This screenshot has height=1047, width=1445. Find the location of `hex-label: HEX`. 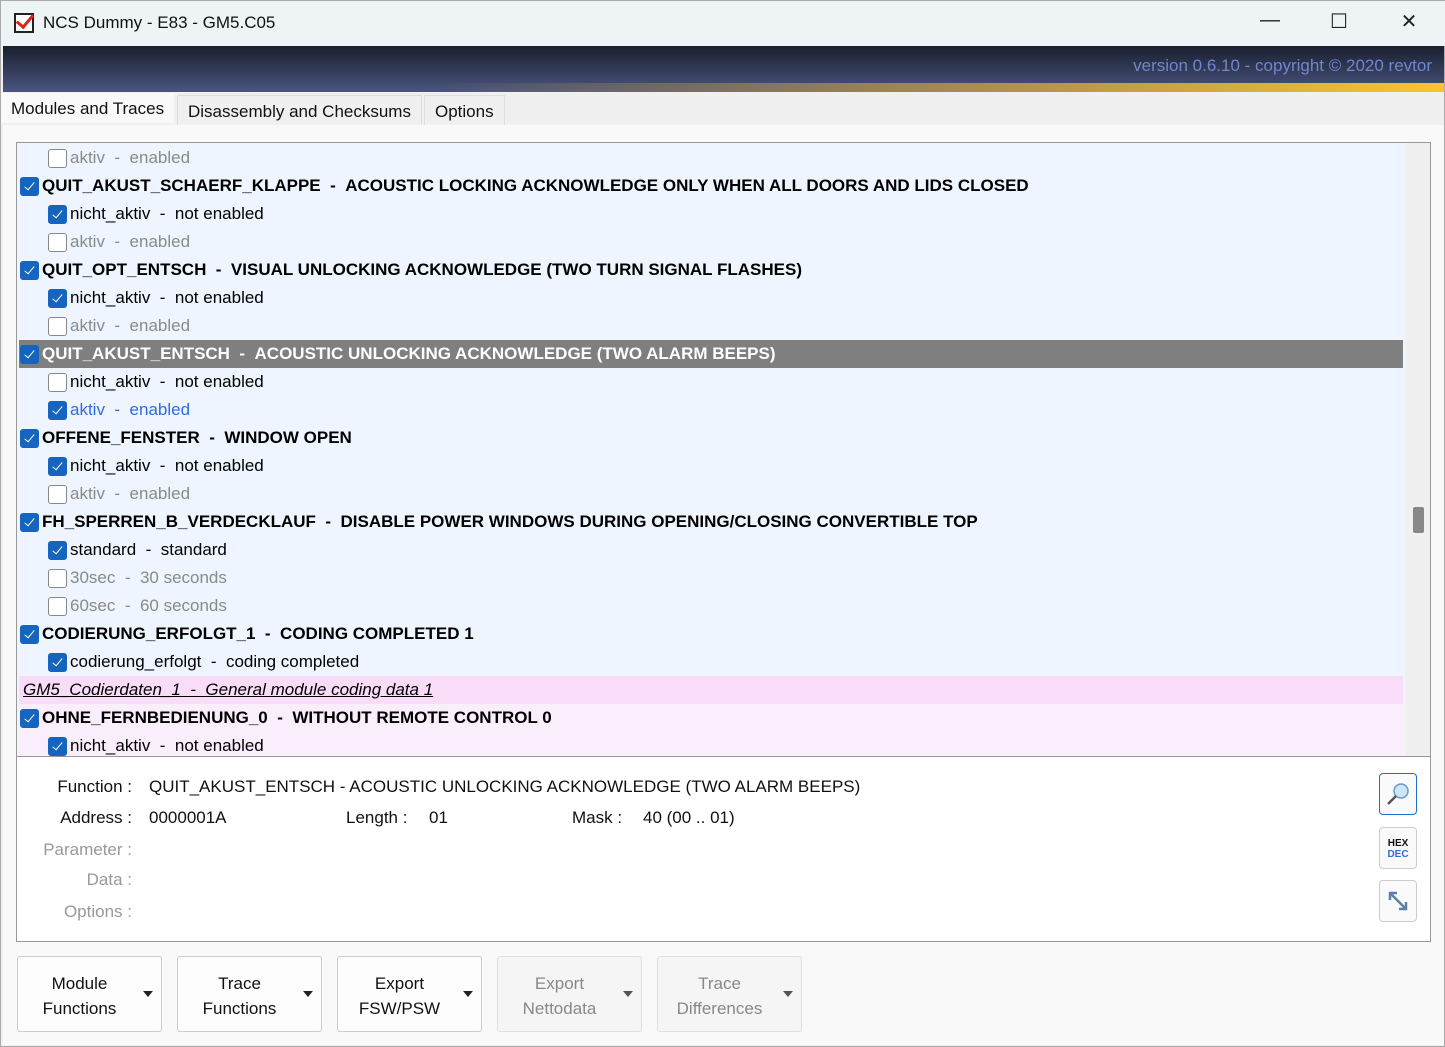

hex-label: HEX is located at coordinates (1398, 843).